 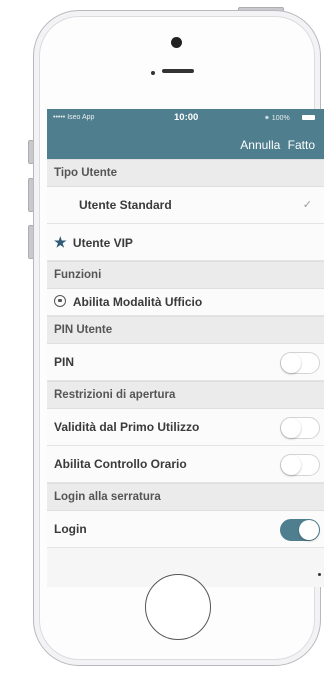 What do you see at coordinates (178, 71) in the screenshot?
I see `earpiece-speaker` at bounding box center [178, 71].